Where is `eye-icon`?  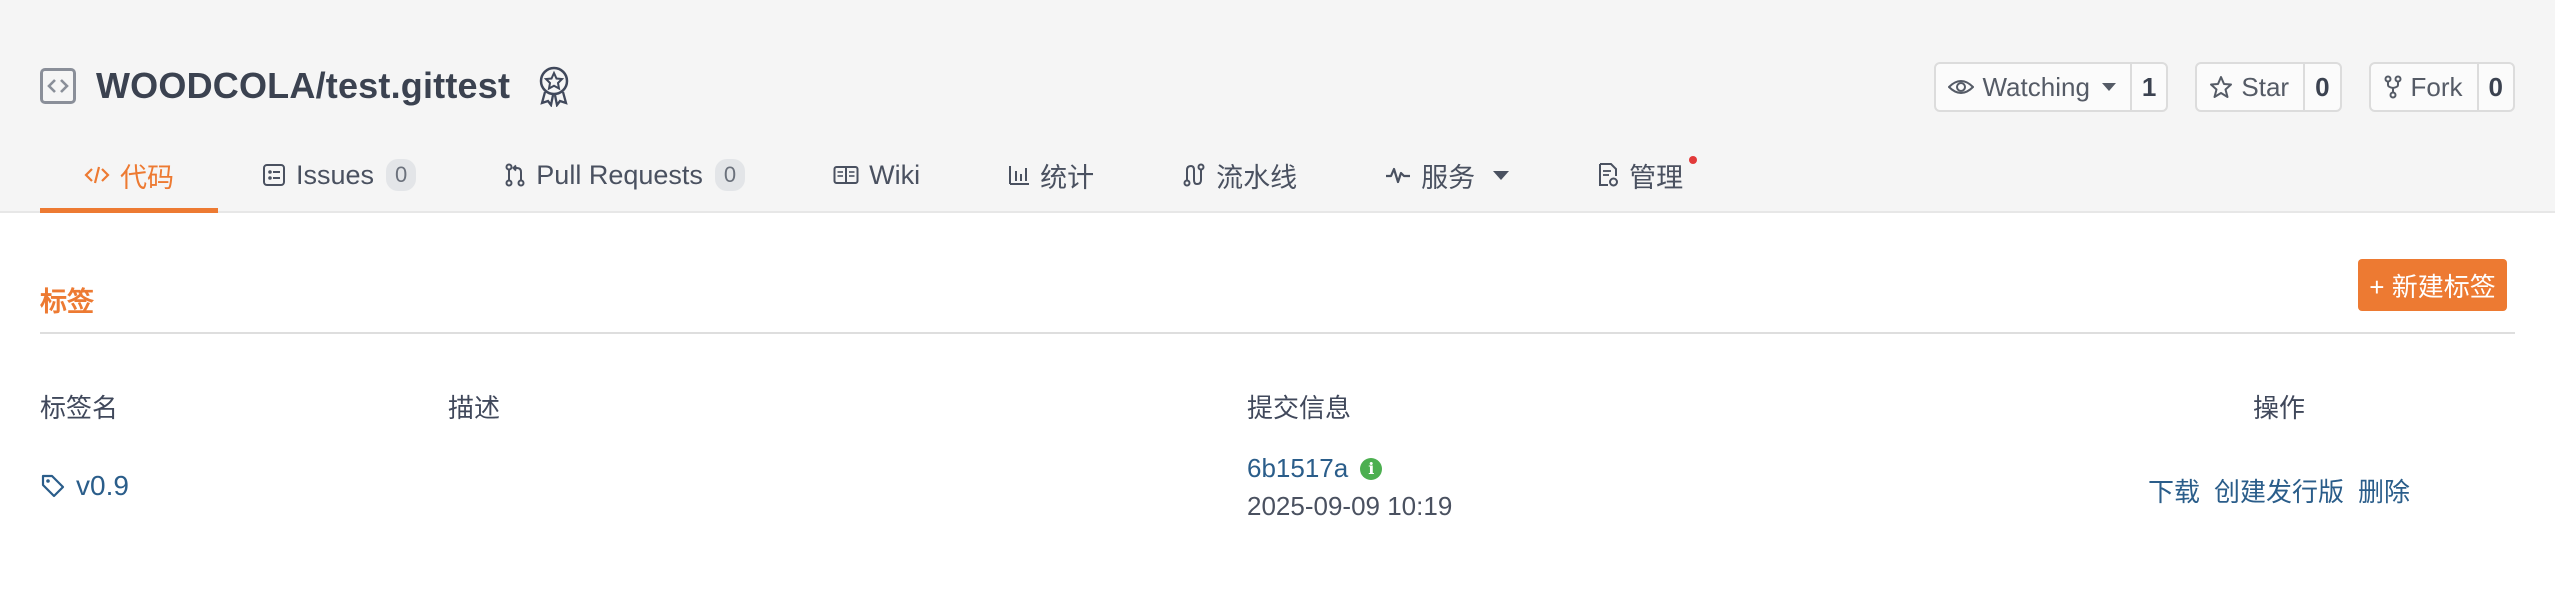 eye-icon is located at coordinates (1961, 87).